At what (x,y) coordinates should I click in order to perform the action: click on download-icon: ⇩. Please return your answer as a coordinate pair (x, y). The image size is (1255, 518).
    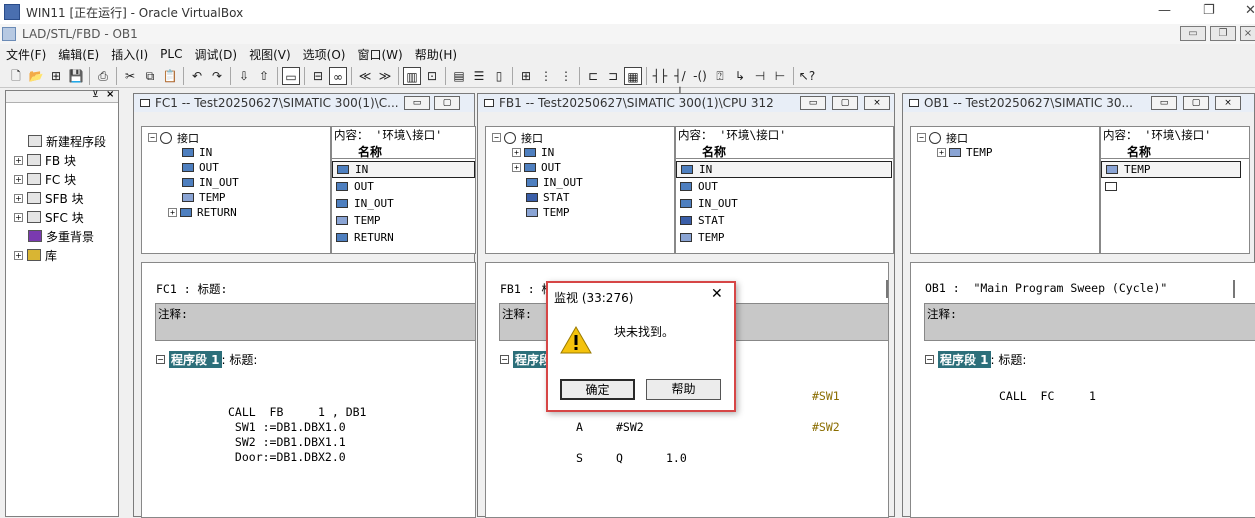
    Looking at the image, I should click on (244, 76).